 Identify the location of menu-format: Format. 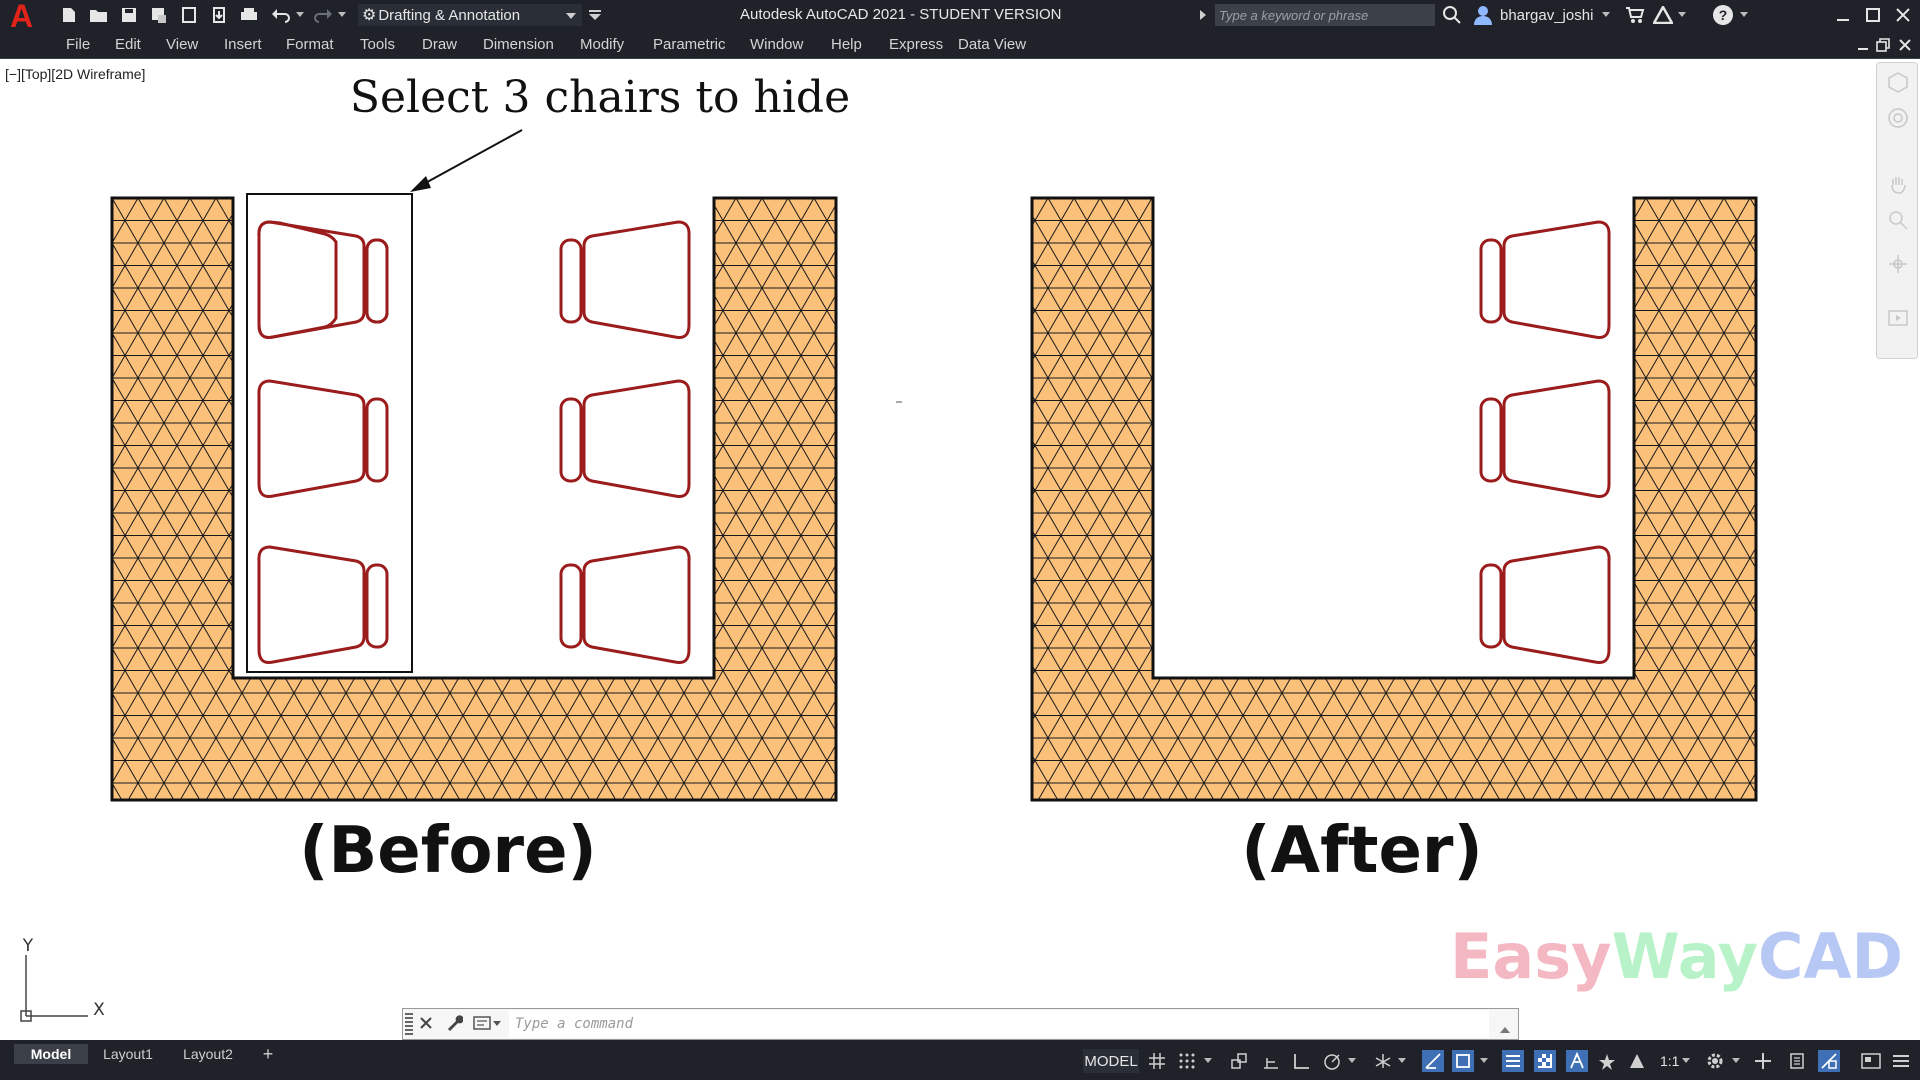
(310, 44).